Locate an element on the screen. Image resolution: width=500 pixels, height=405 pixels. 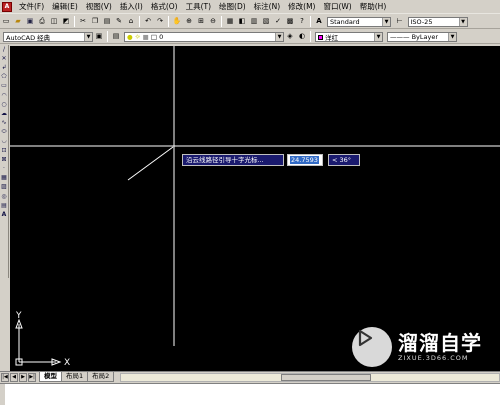
make-block-icon: ⊠ is located at coordinates (4, 159).